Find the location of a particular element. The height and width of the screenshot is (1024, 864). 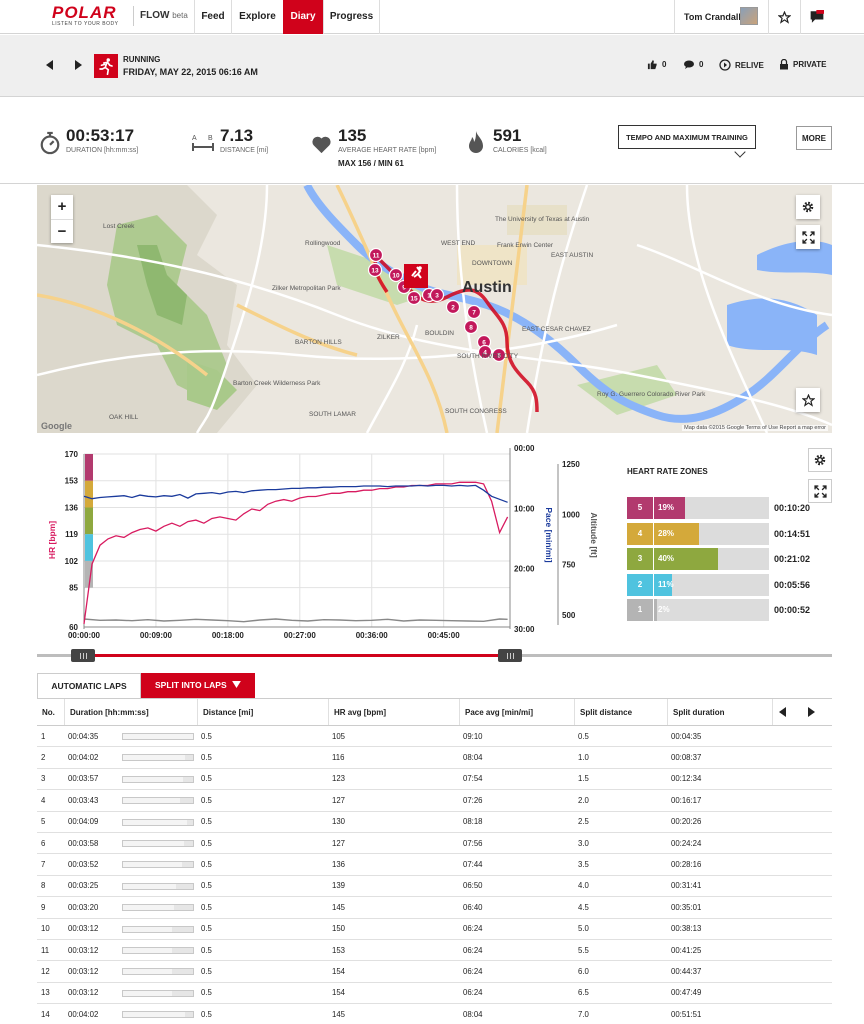

map-settings-button is located at coordinates (808, 207).